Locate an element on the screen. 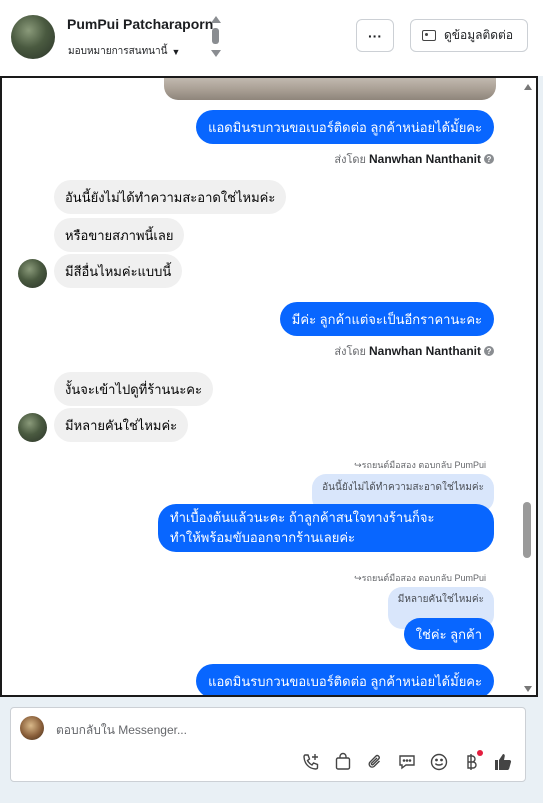  view-contact-label: ดูข้อมูลติดต่อ is located at coordinates (479, 35).